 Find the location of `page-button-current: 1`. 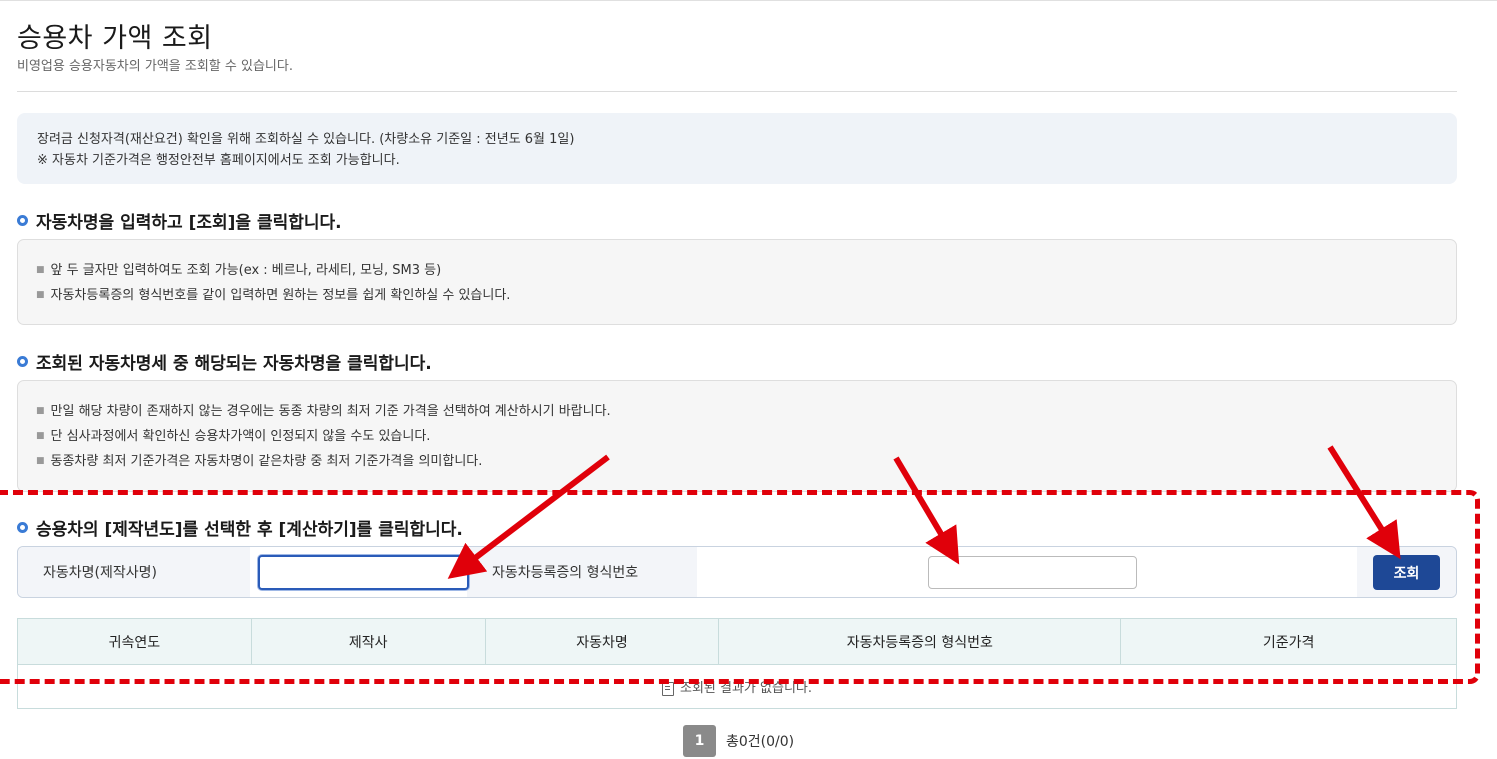

page-button-current: 1 is located at coordinates (699, 741).